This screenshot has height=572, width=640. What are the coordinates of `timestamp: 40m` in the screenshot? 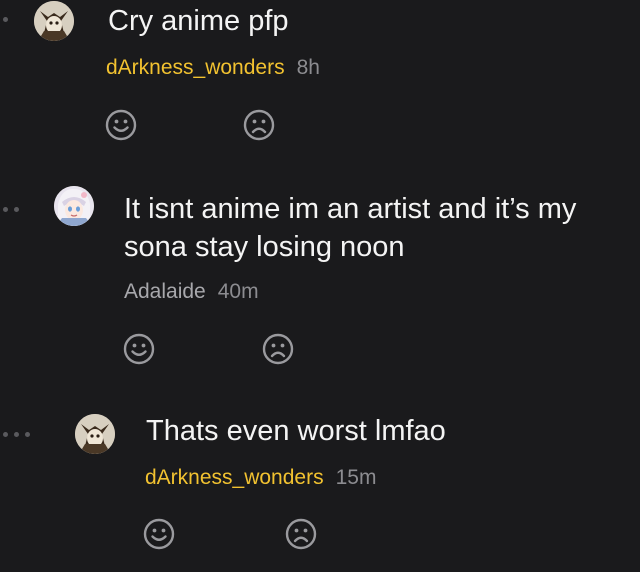 It's located at (238, 291).